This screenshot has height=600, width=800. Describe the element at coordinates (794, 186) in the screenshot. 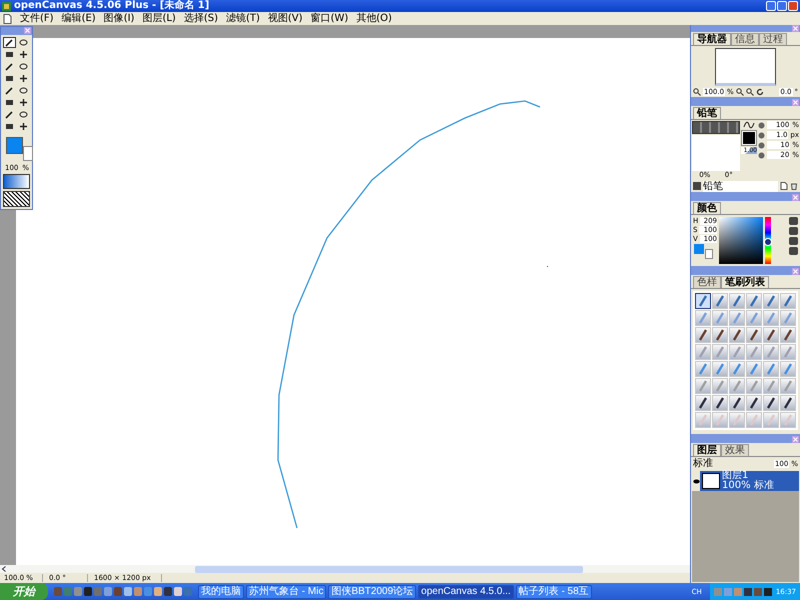

I see `trash-icon` at that location.